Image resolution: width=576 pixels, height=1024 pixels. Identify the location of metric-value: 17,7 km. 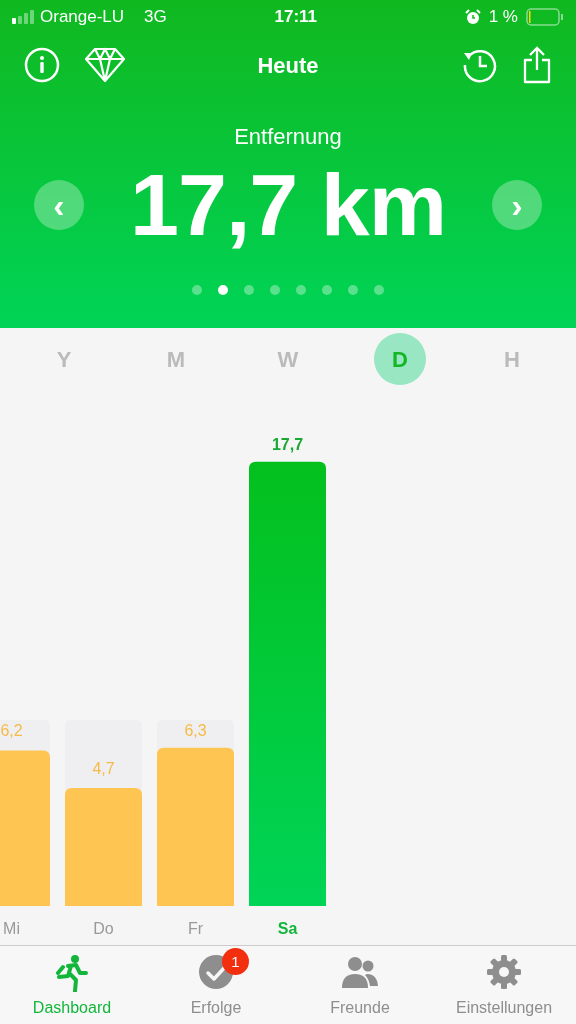
(288, 205).